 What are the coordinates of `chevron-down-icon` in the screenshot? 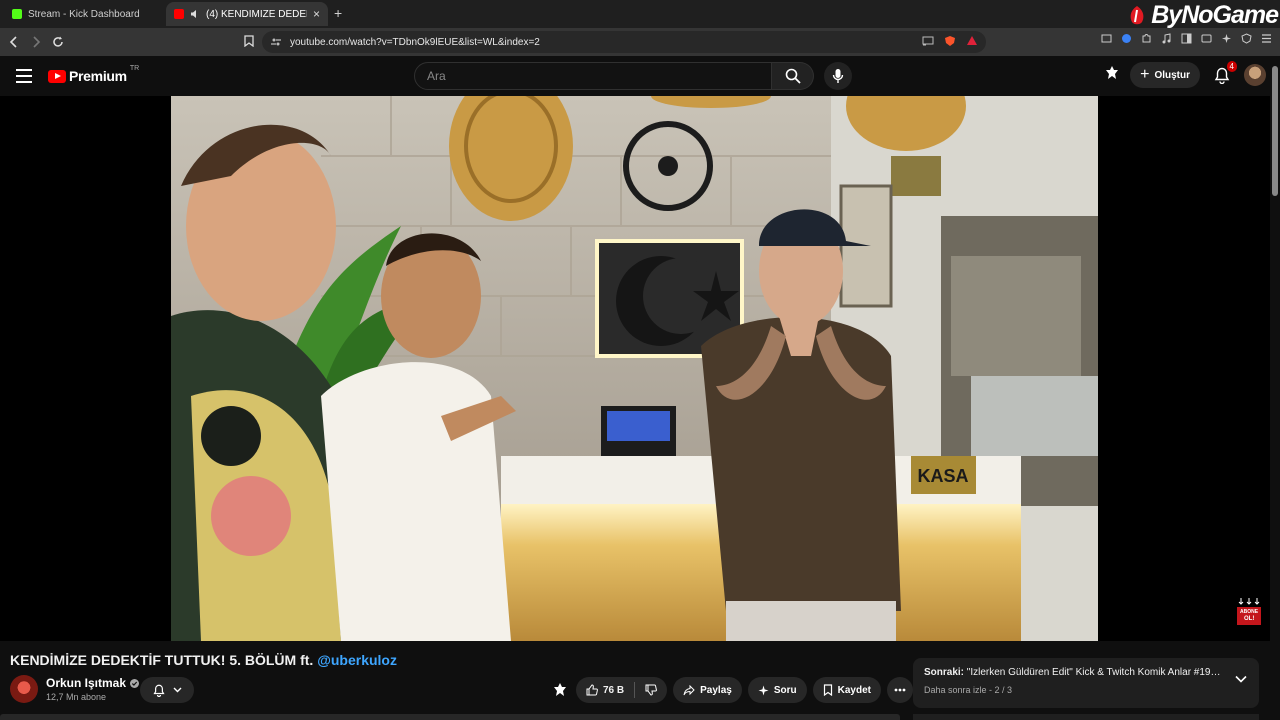 It's located at (177, 690).